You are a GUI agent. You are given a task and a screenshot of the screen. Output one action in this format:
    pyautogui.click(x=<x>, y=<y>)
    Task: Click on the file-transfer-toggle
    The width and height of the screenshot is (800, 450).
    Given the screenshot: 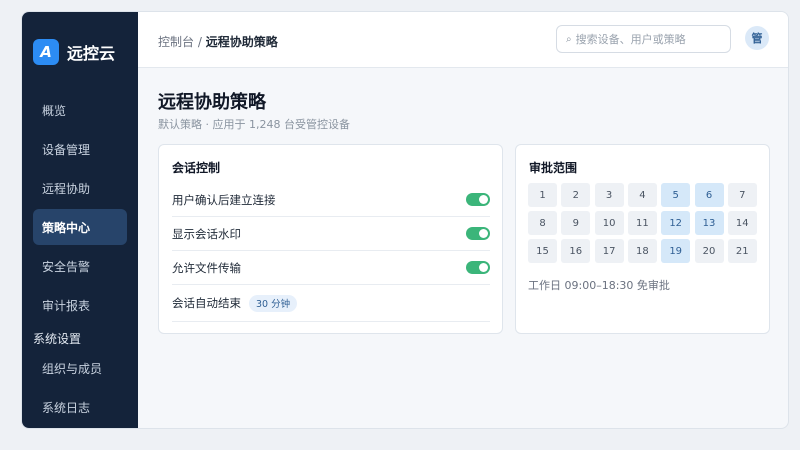 What is the action you would take?
    pyautogui.click(x=478, y=267)
    